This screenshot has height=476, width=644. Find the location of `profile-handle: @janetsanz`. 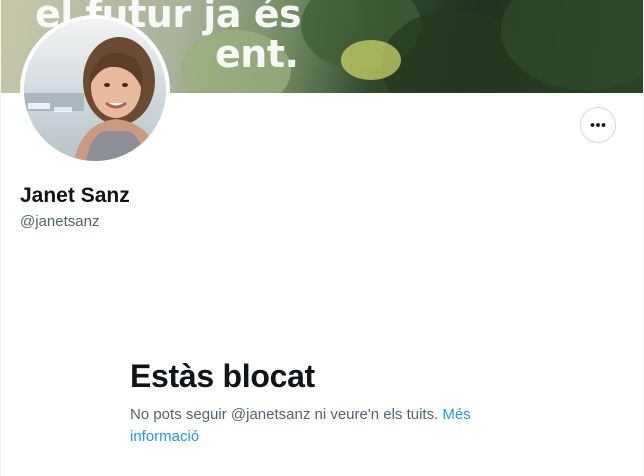

profile-handle: @janetsanz is located at coordinates (60, 221).